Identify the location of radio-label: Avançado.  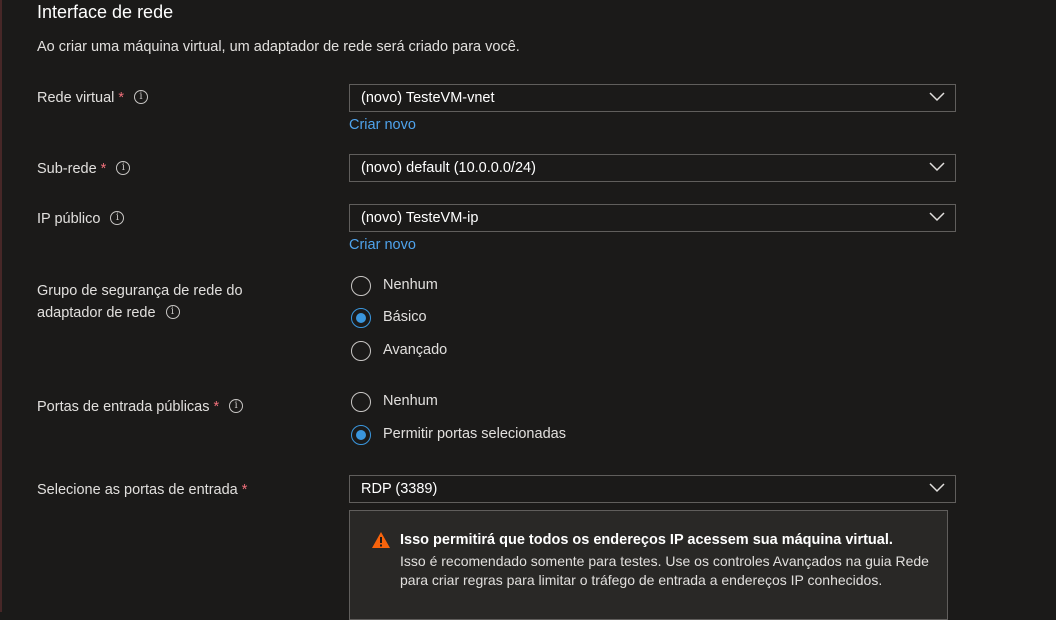
(415, 350).